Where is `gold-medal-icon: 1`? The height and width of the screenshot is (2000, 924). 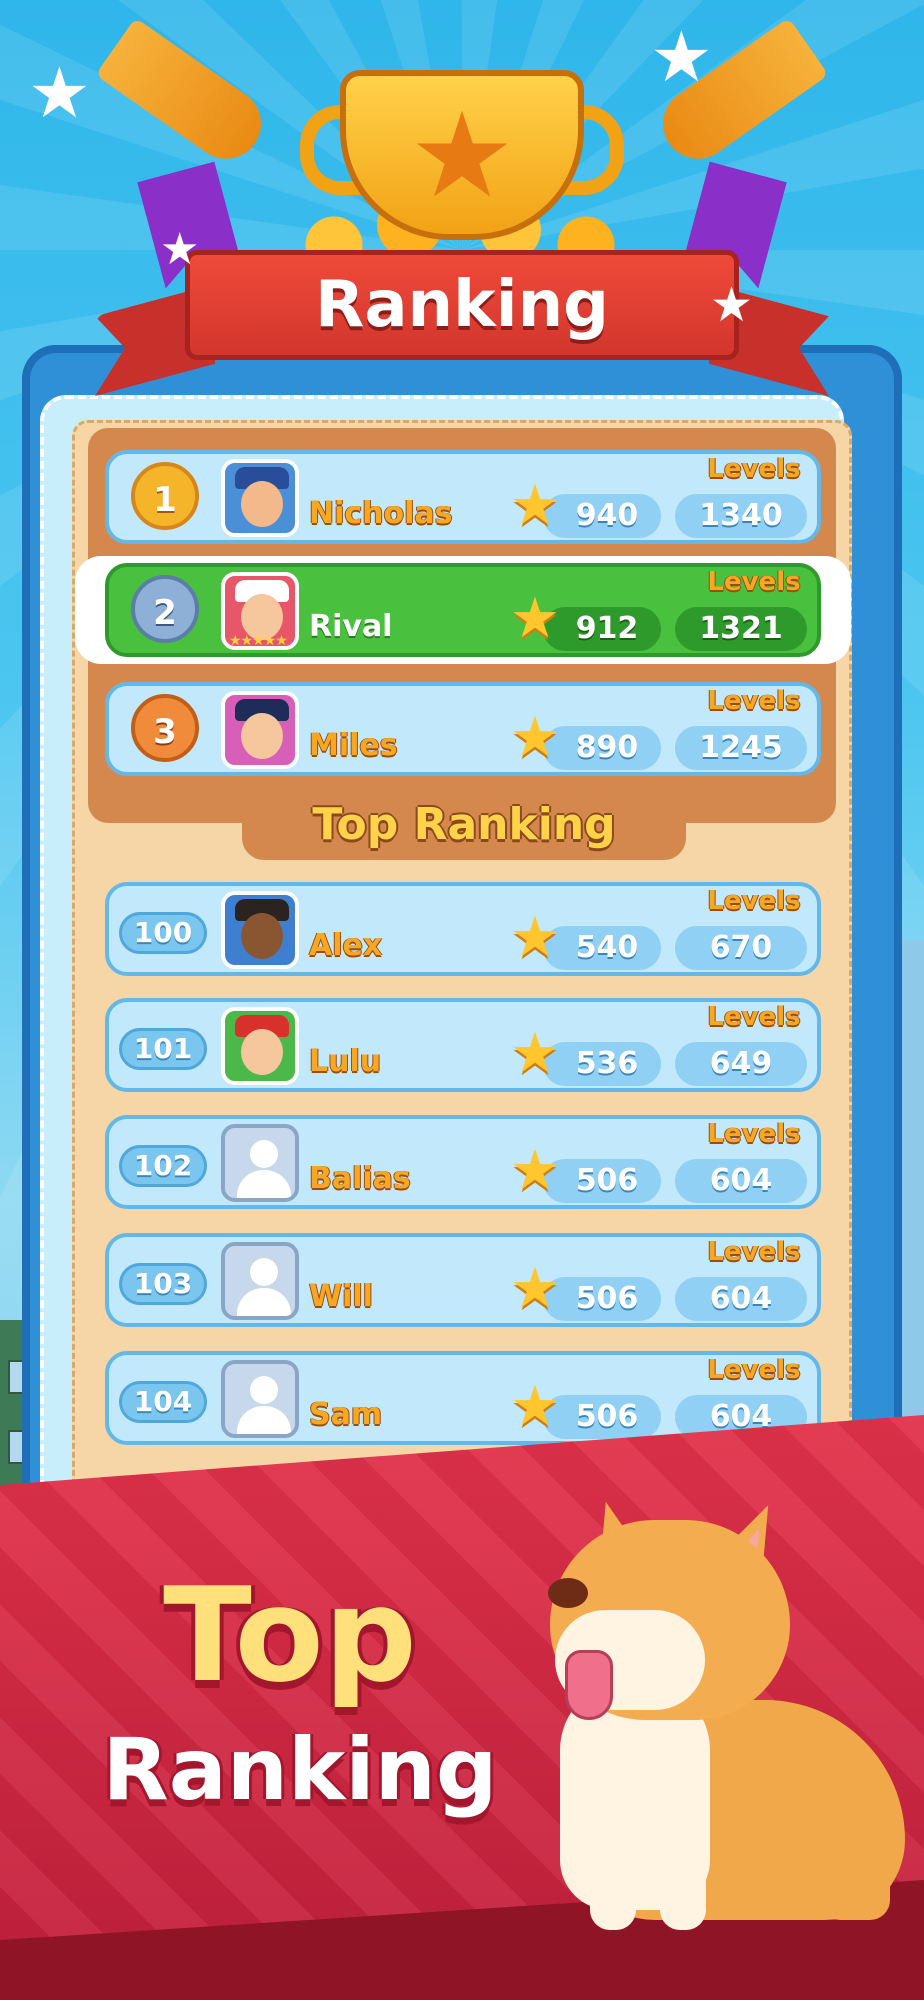
gold-medal-icon: 1 is located at coordinates (165, 496).